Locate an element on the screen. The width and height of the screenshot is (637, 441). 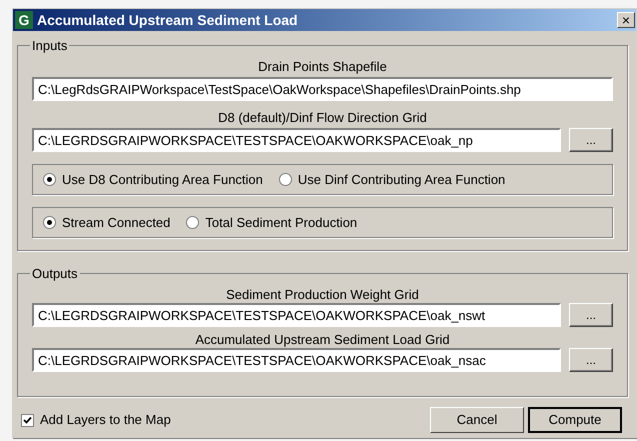
path-field: C:\LEGRDSGRAIPWORKSPACE\TESTSPACE\OAKWORKSPACE\oak_nswt is located at coordinates (296, 315).